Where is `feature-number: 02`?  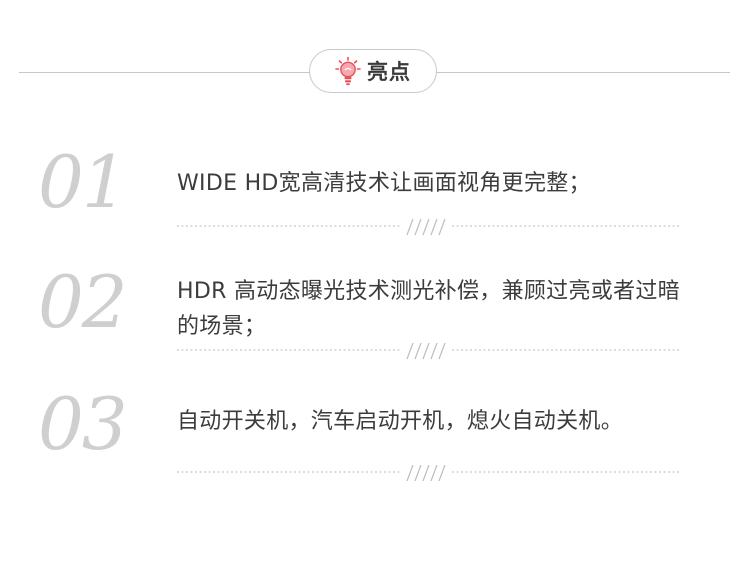
feature-number: 02 is located at coordinates (83, 302).